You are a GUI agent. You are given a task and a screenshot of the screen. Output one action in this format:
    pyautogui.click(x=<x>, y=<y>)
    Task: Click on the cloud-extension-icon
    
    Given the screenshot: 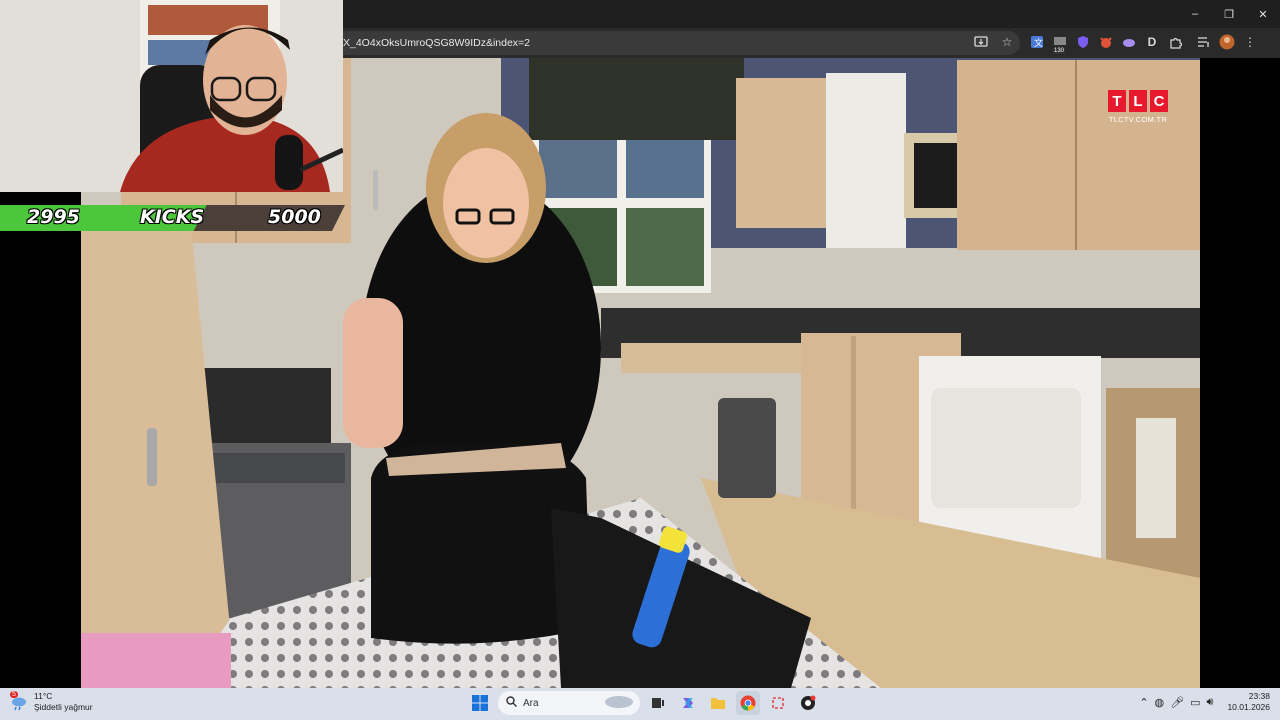 What is the action you would take?
    pyautogui.click(x=1129, y=42)
    